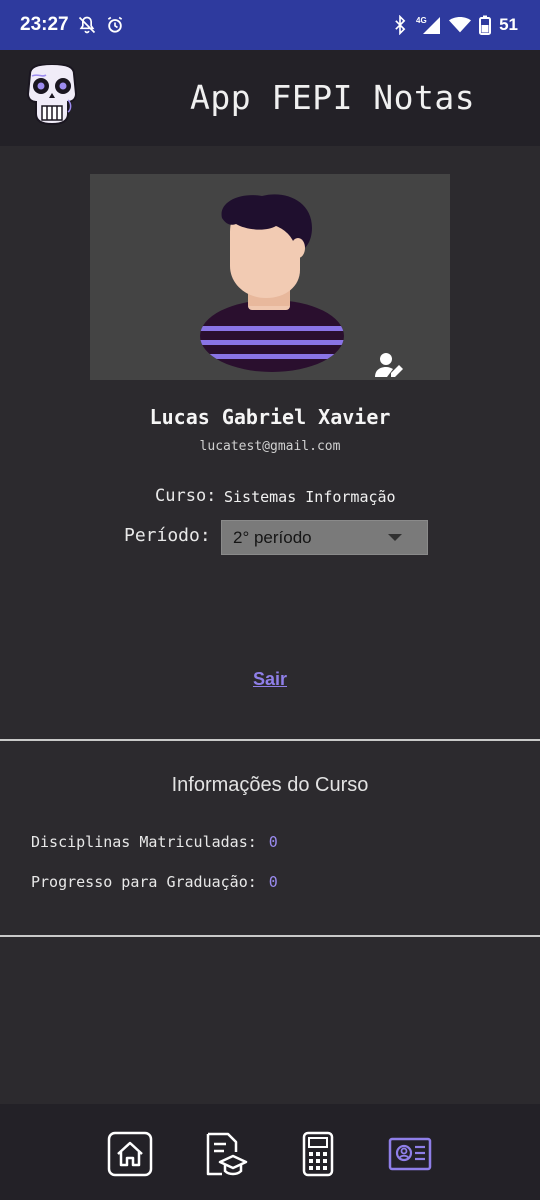  I want to click on nav-calculator-button, so click(318, 1154).